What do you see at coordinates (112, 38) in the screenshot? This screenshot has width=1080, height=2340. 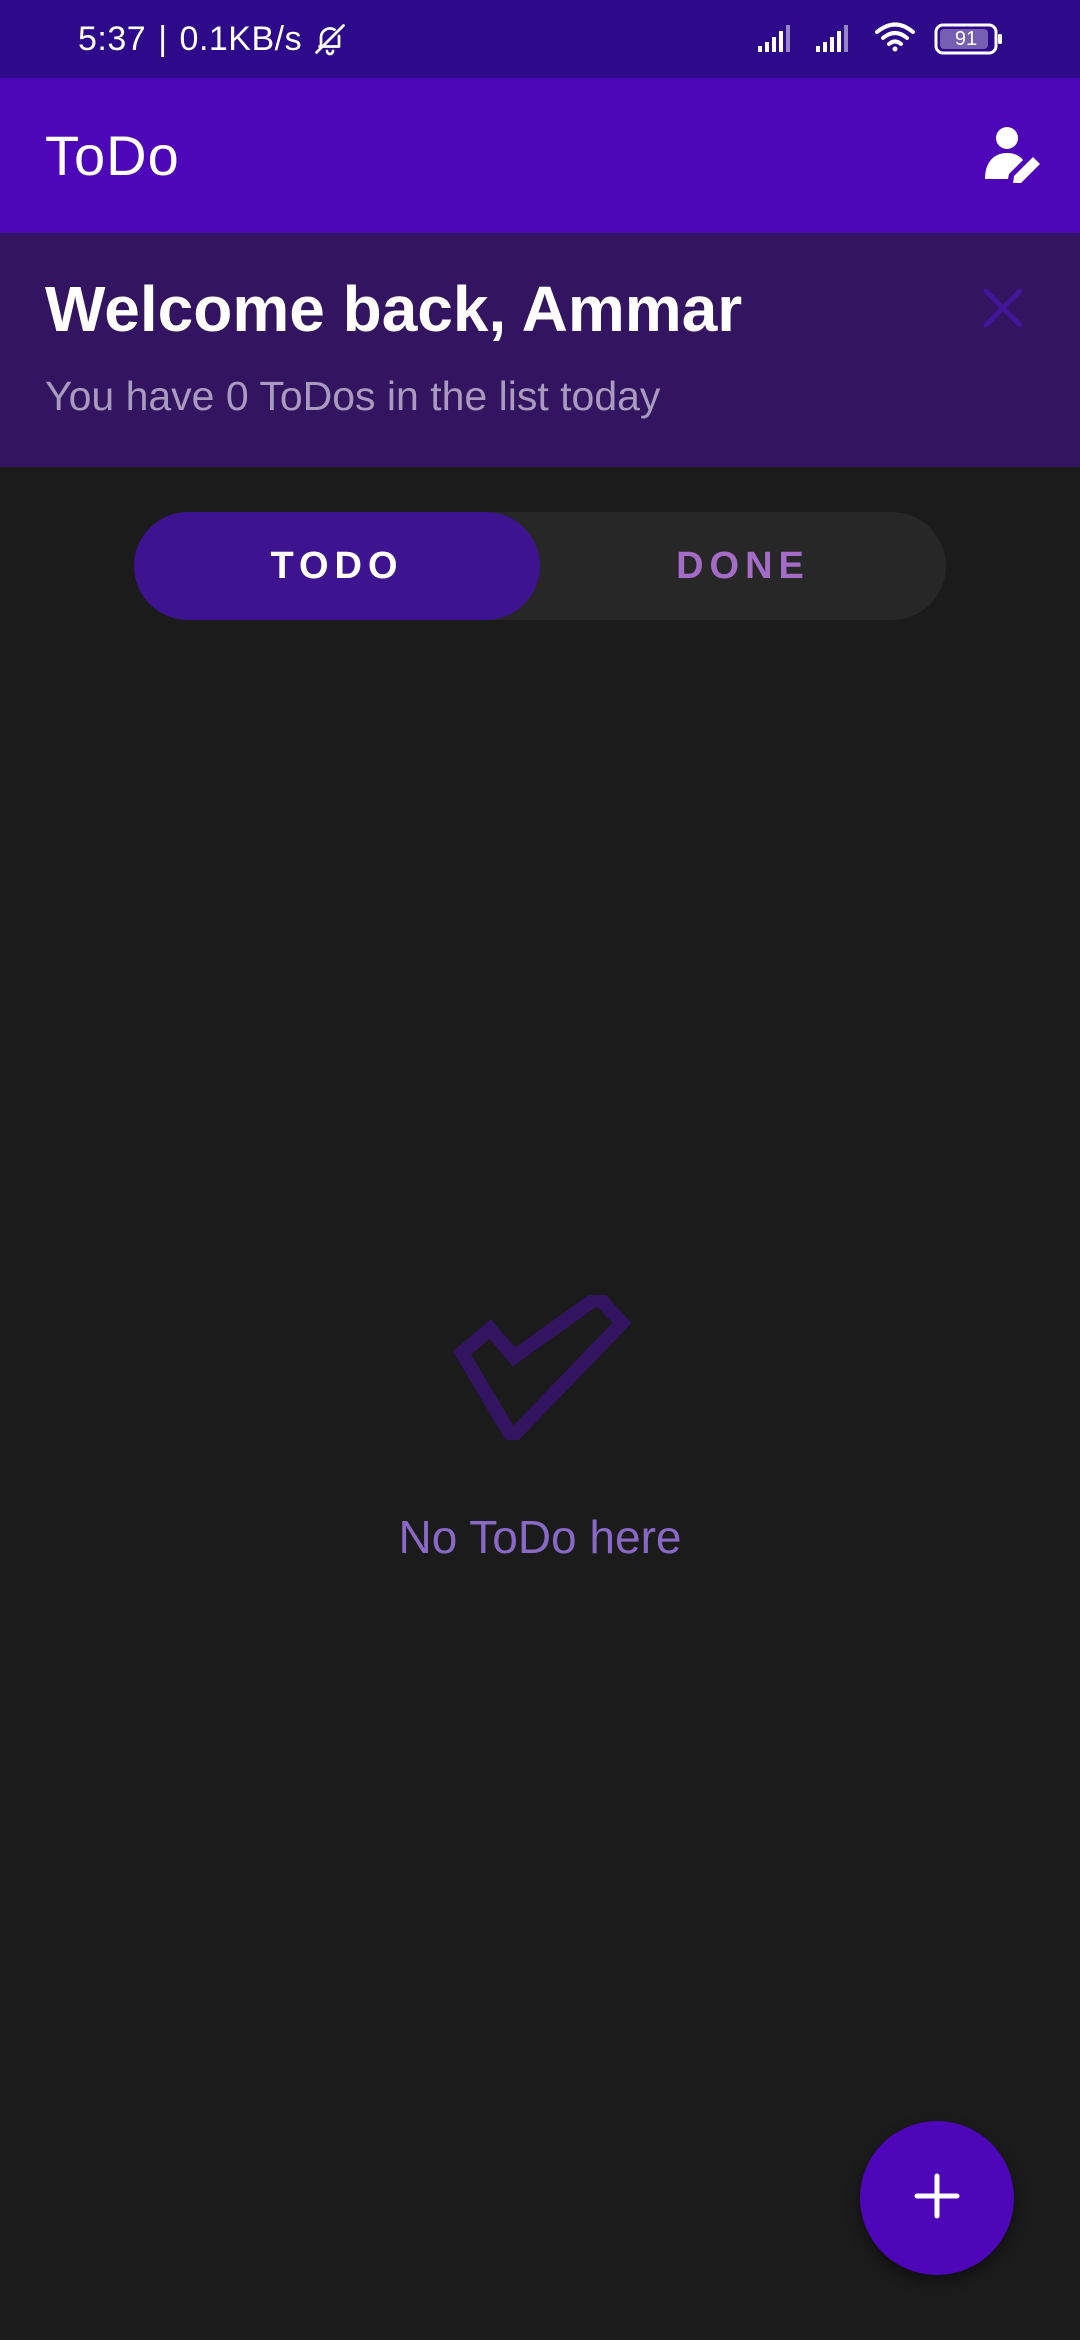 I see `status-time: 5:37` at bounding box center [112, 38].